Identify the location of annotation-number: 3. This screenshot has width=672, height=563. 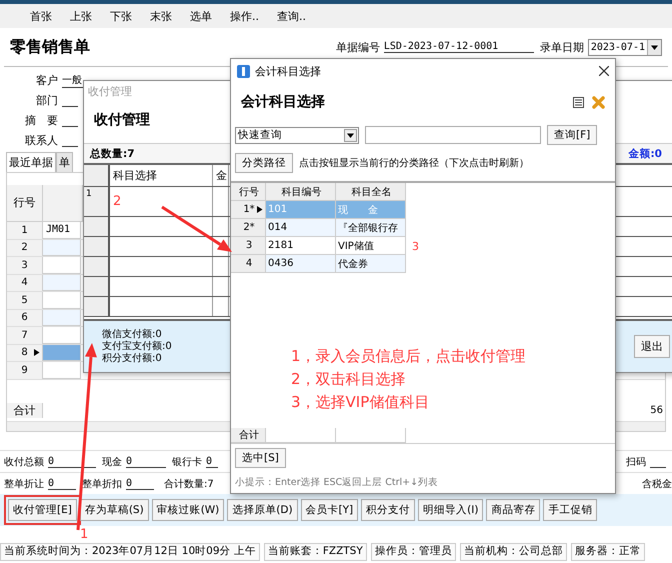
(415, 246).